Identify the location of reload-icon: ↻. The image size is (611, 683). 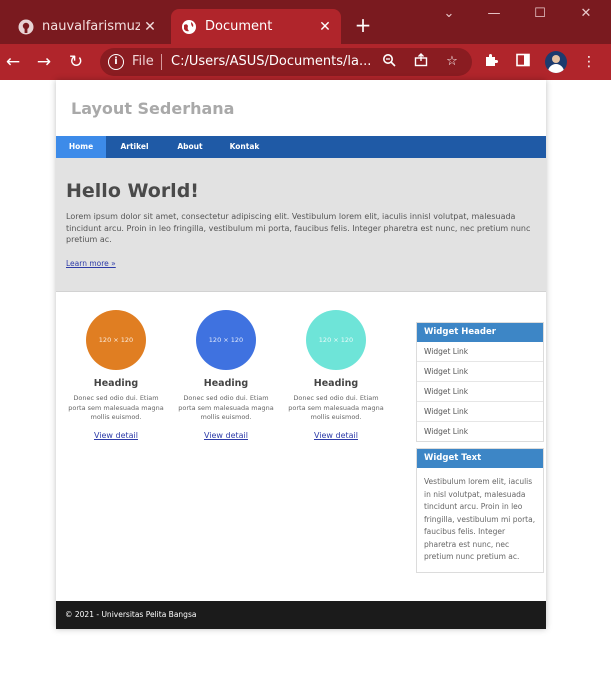
(76, 62).